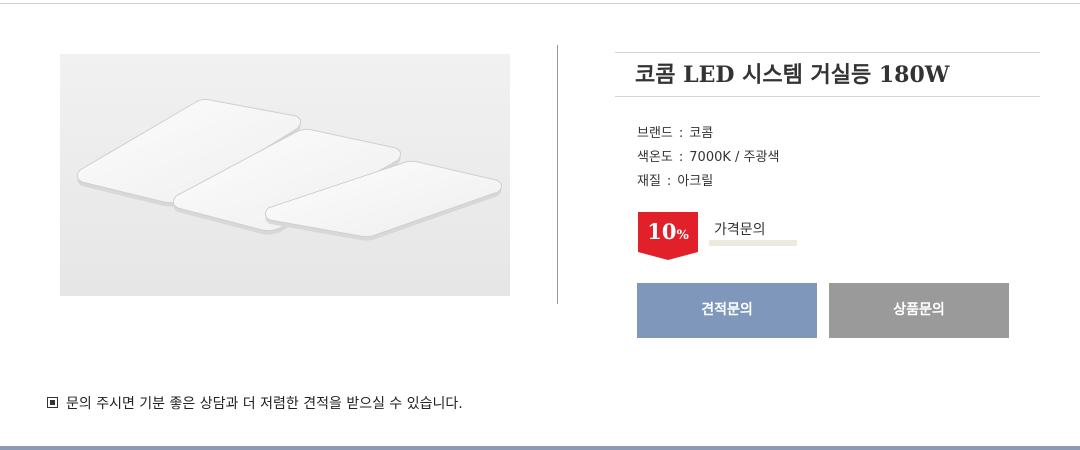  What do you see at coordinates (792, 75) in the screenshot?
I see `product-title: 코콤 LED 시스템 거실등 180W` at bounding box center [792, 75].